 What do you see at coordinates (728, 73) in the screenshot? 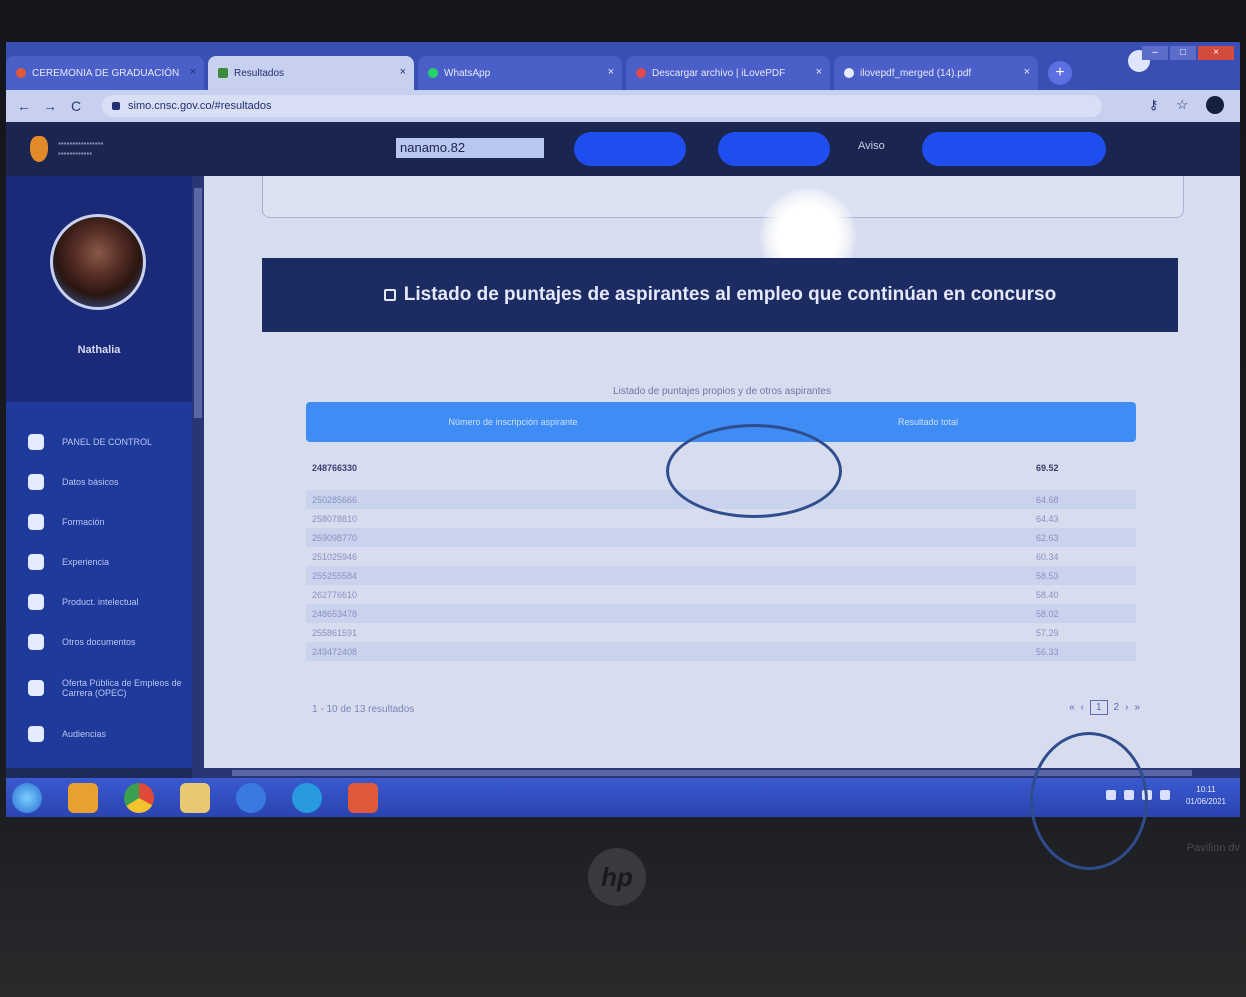
I see `tab-ilovepdf: Descargar archivo | iLovePDF ×` at bounding box center [728, 73].